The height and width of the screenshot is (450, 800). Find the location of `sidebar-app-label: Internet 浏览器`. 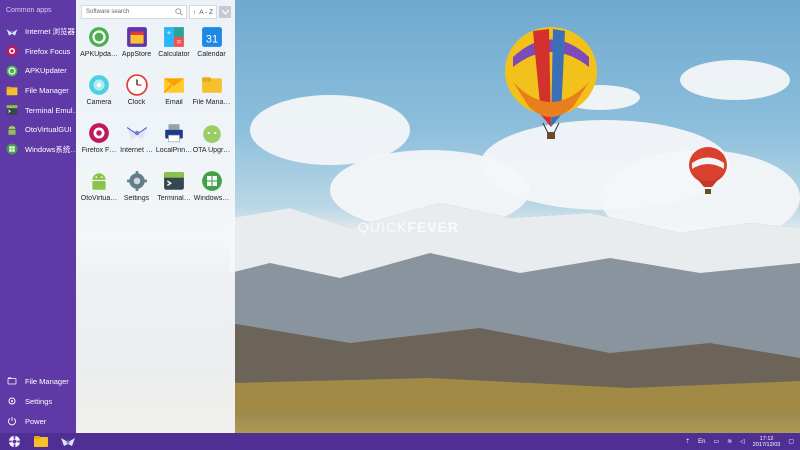

sidebar-app-label: Internet 浏览器 is located at coordinates (50, 32).